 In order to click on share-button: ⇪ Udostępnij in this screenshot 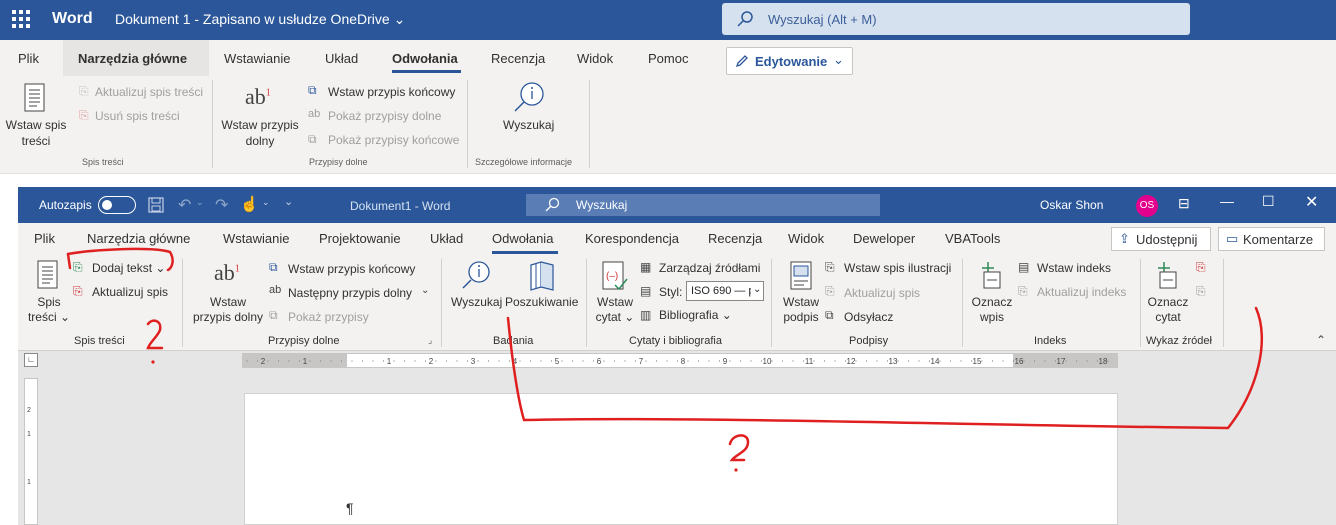, I will do `click(1161, 239)`.